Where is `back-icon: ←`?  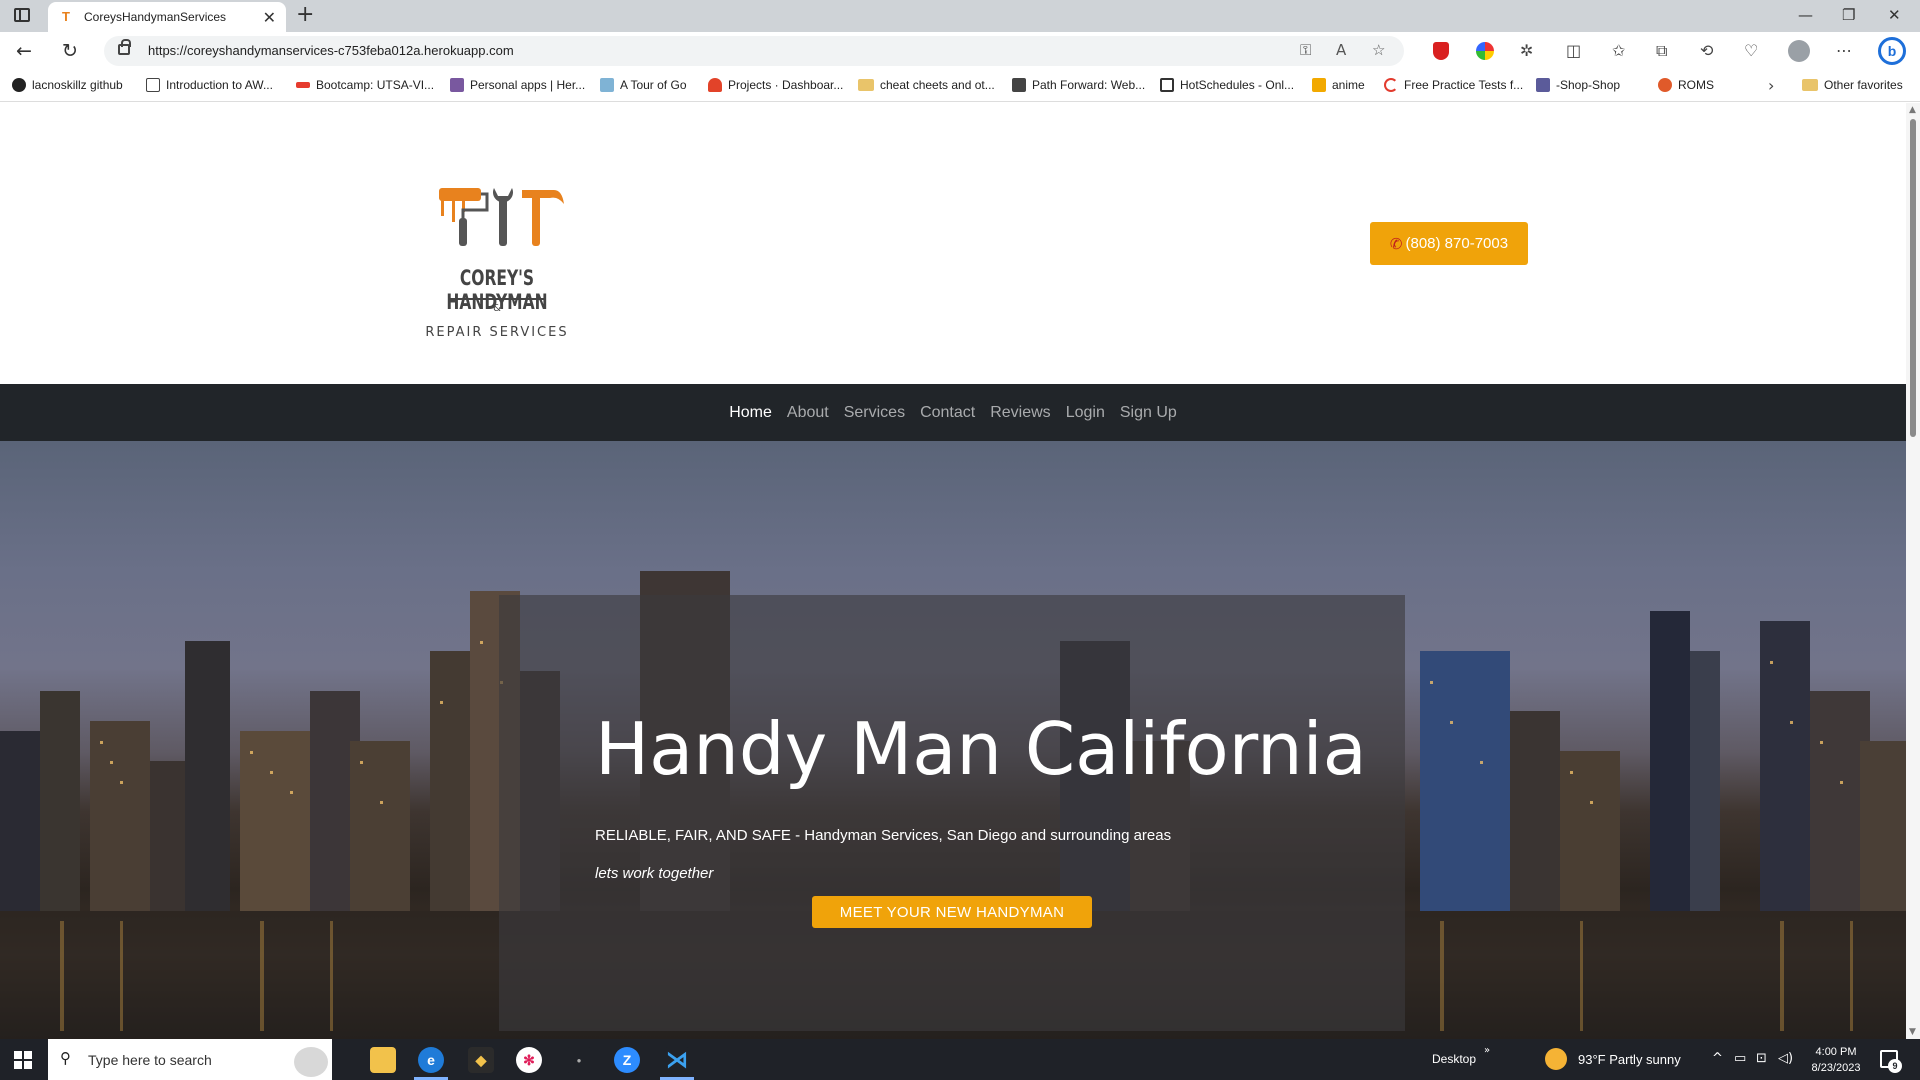
back-icon: ← is located at coordinates (24, 51).